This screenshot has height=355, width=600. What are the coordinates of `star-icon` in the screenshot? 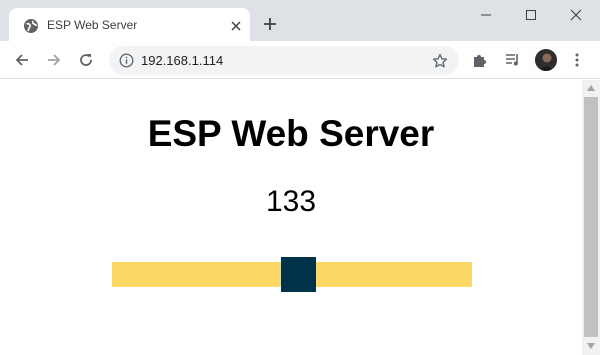 It's located at (440, 61).